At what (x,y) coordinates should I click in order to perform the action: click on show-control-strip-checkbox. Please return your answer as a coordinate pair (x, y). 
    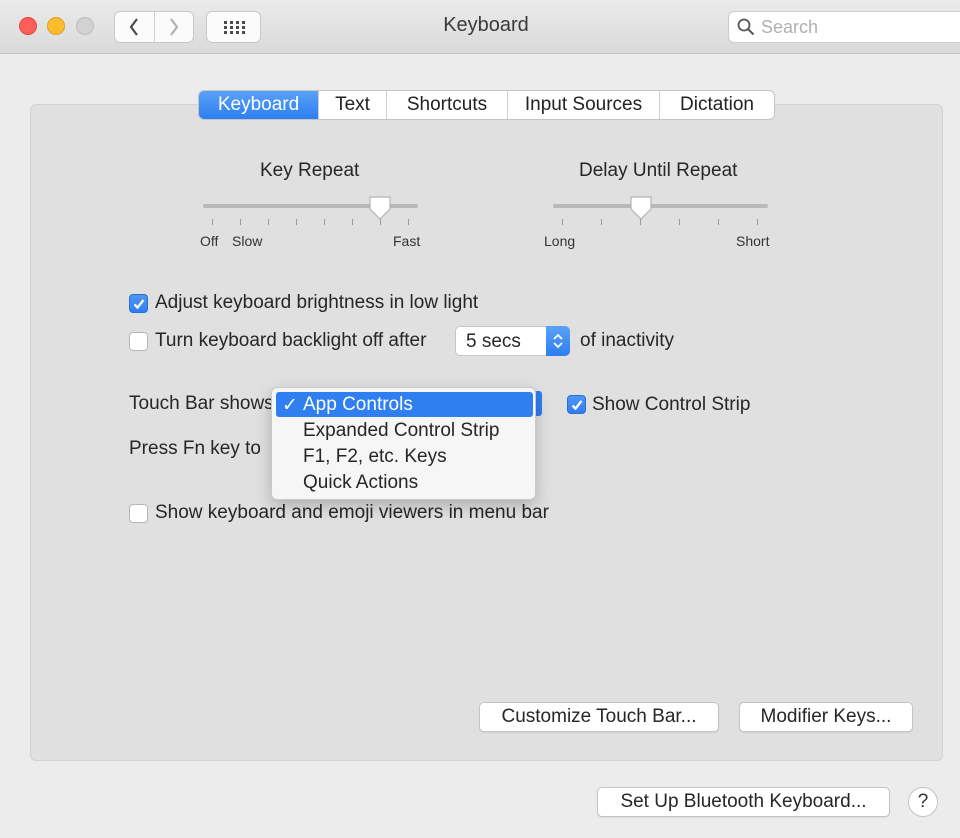
    Looking at the image, I should click on (576, 404).